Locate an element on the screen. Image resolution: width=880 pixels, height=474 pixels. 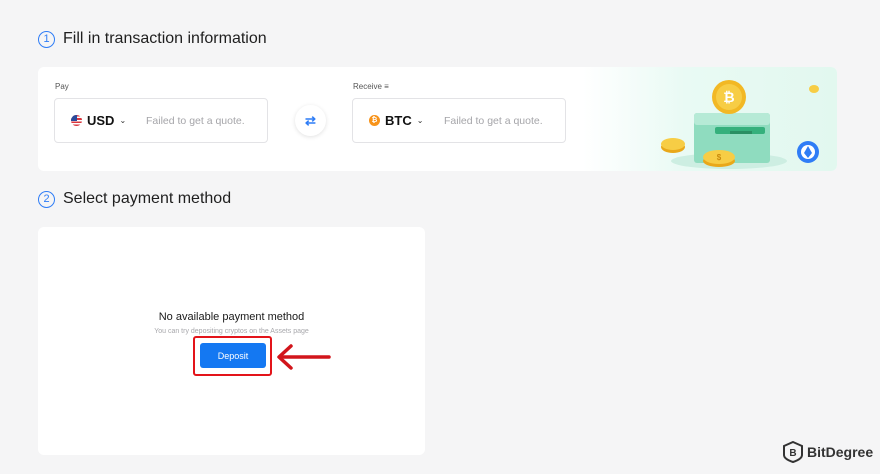
annotation-arrow-icon is located at coordinates (304, 357).